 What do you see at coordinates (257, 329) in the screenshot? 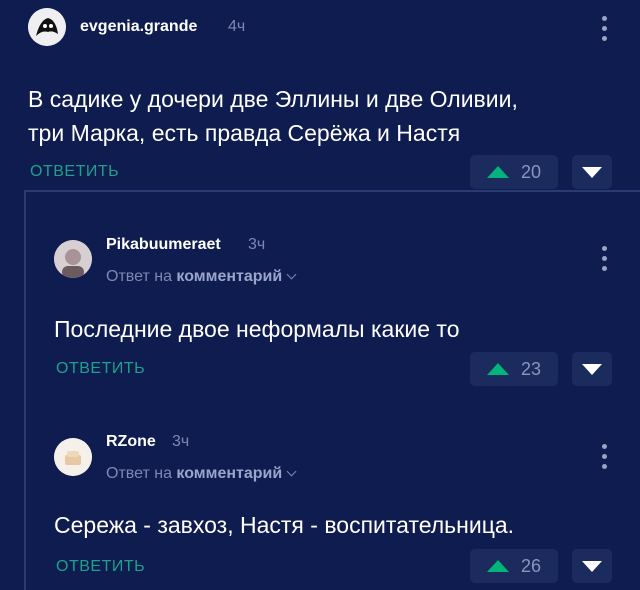
I see `comment-text-line: Последние двое неформалы какие то` at bounding box center [257, 329].